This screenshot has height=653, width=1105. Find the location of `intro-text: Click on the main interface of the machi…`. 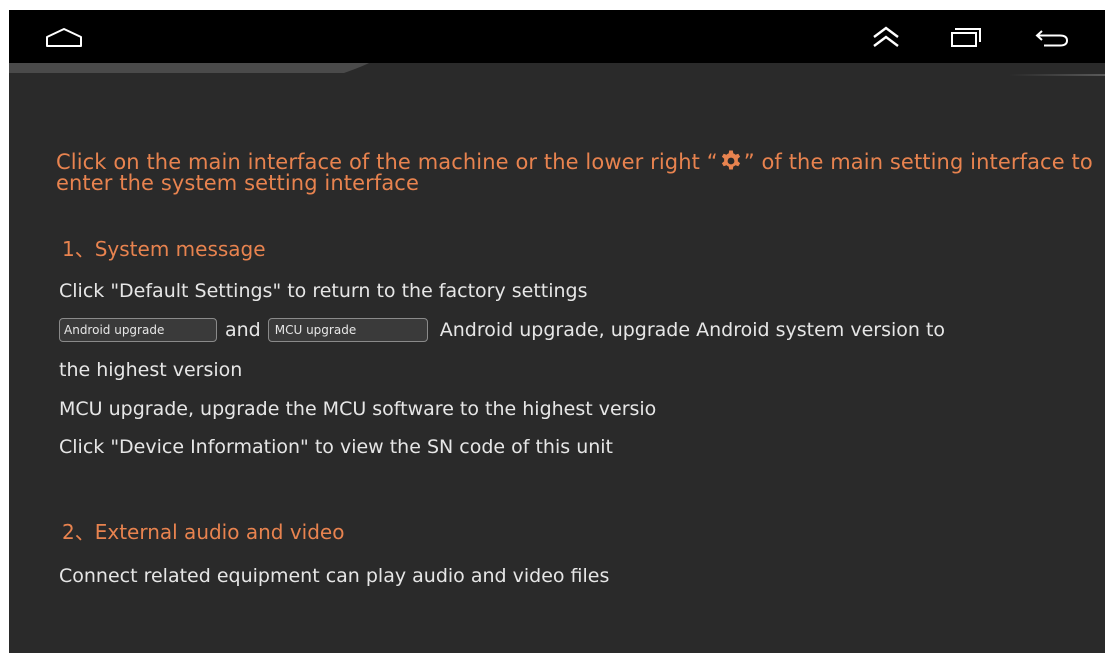

intro-text: Click on the main interface of the machi… is located at coordinates (576, 171).